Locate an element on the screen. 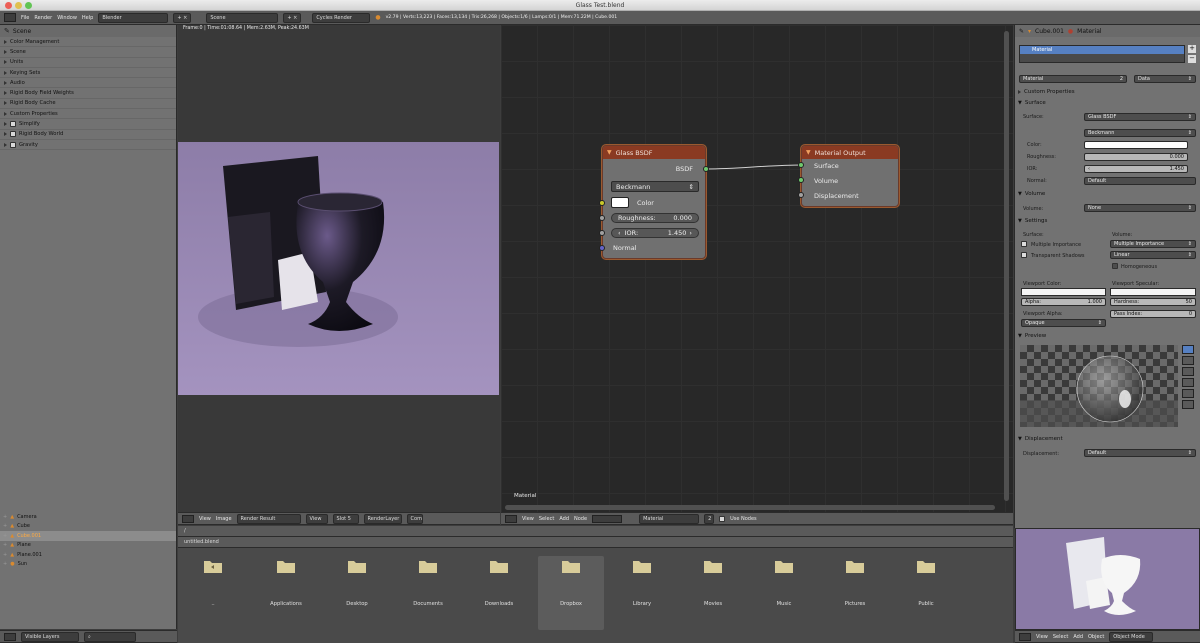 The height and width of the screenshot is (643, 1200). volume-section: ▼ Volume is located at coordinates (1031, 194).